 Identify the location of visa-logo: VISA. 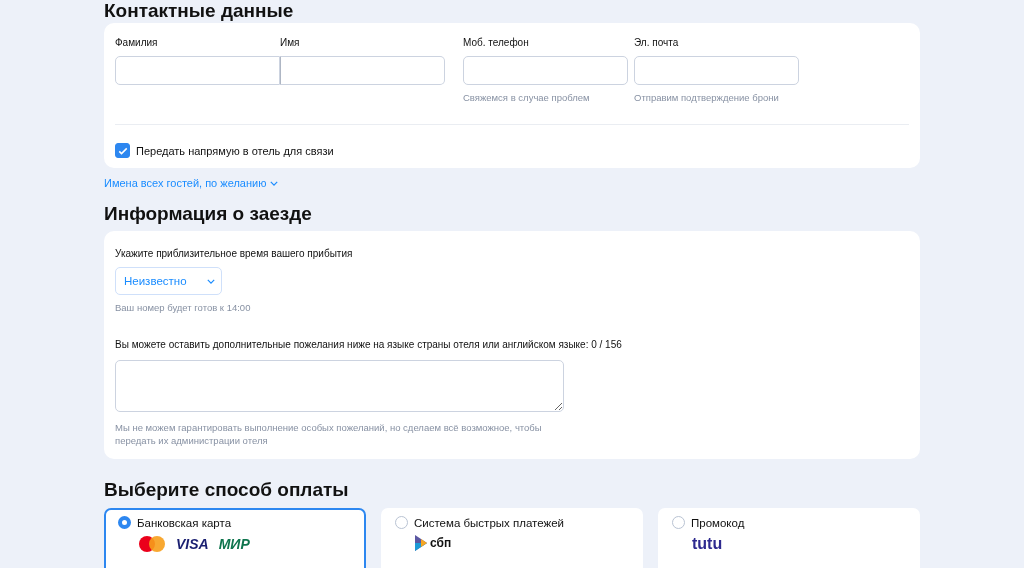
(192, 544).